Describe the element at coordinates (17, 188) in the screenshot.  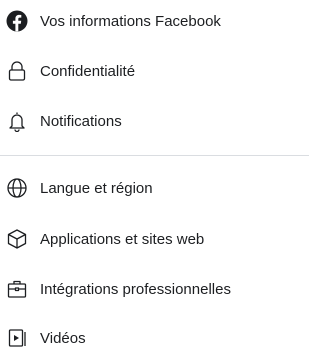
I see `globe-icon` at that location.